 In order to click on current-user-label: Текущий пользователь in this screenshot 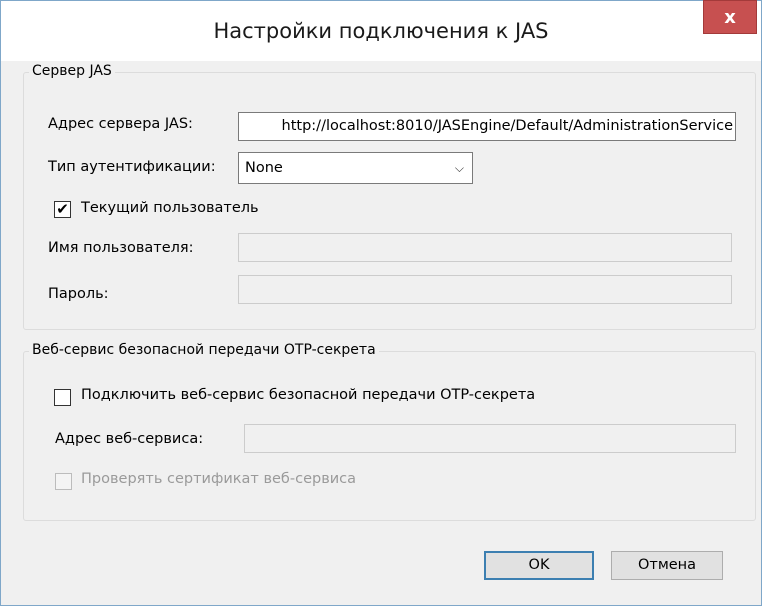, I will do `click(170, 208)`.